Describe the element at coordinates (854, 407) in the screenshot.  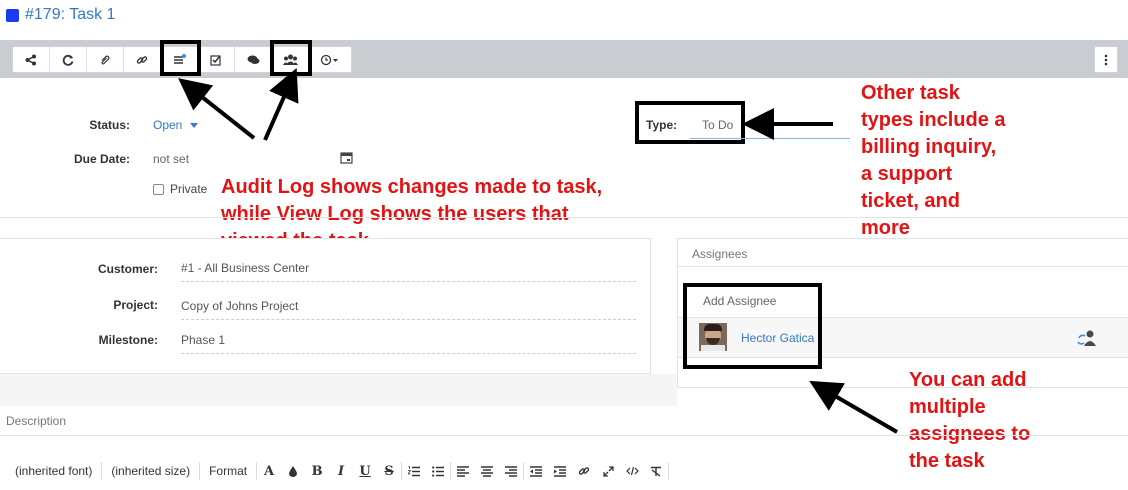
I see `arrow-to-assignees` at that location.